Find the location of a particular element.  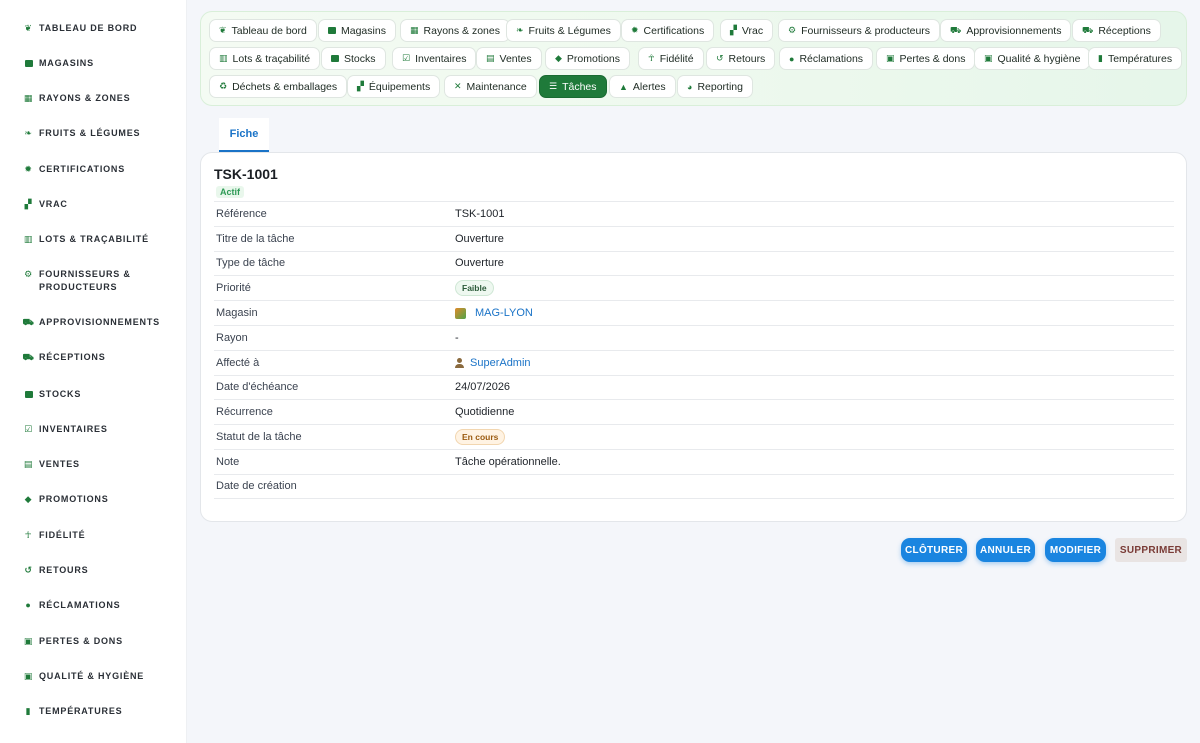

edit-button: Modifier is located at coordinates (1075, 550).